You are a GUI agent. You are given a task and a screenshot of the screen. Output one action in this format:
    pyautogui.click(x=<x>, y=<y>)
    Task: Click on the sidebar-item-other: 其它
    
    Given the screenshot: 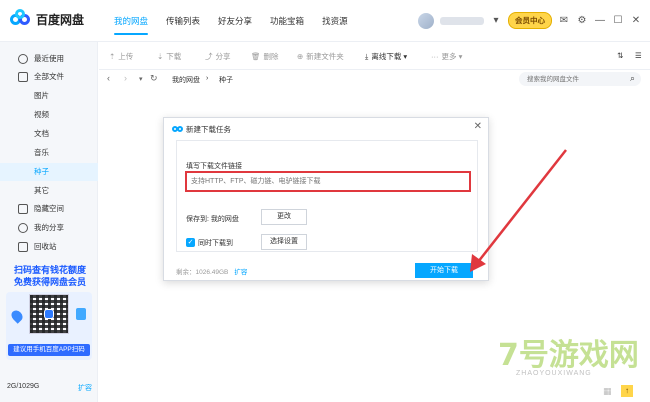 What is the action you would take?
    pyautogui.click(x=49, y=191)
    